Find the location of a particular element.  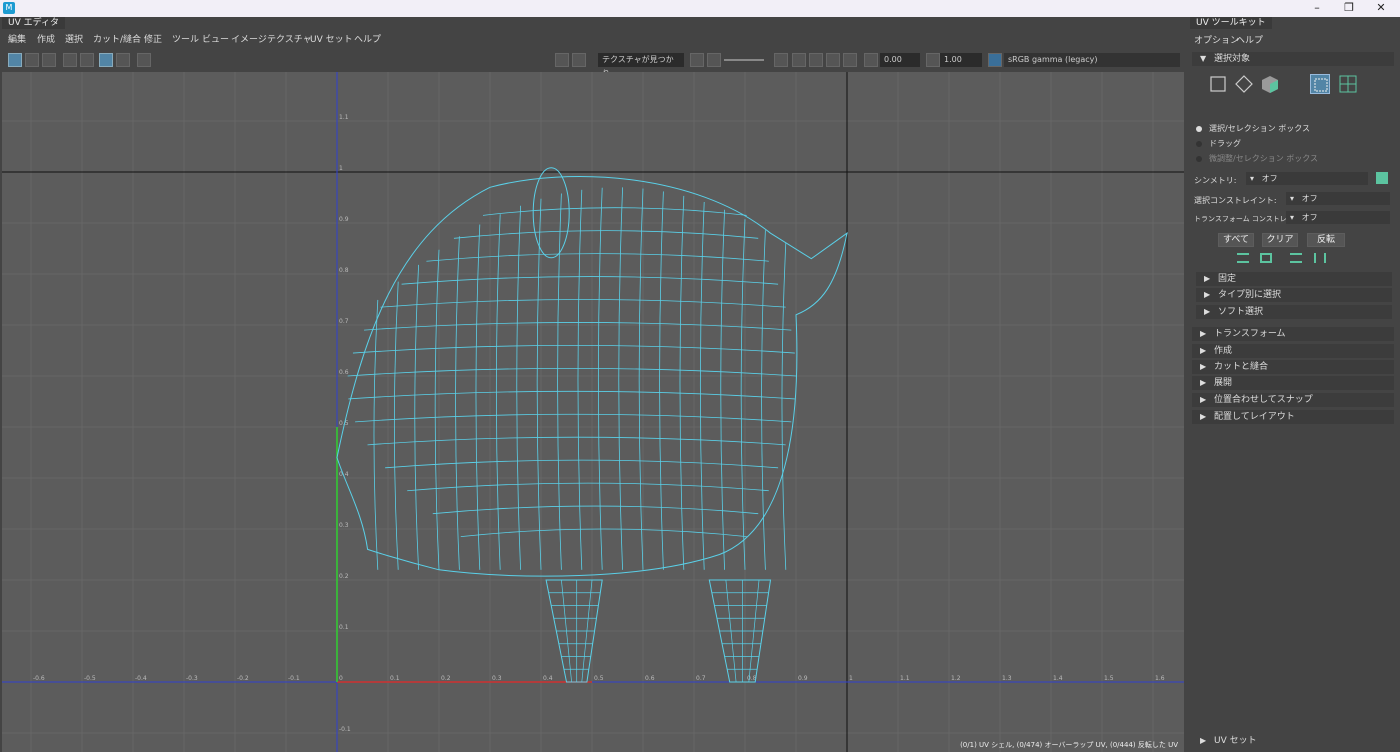

menu-textures: テクスチャ is located at coordinates (289, 38).